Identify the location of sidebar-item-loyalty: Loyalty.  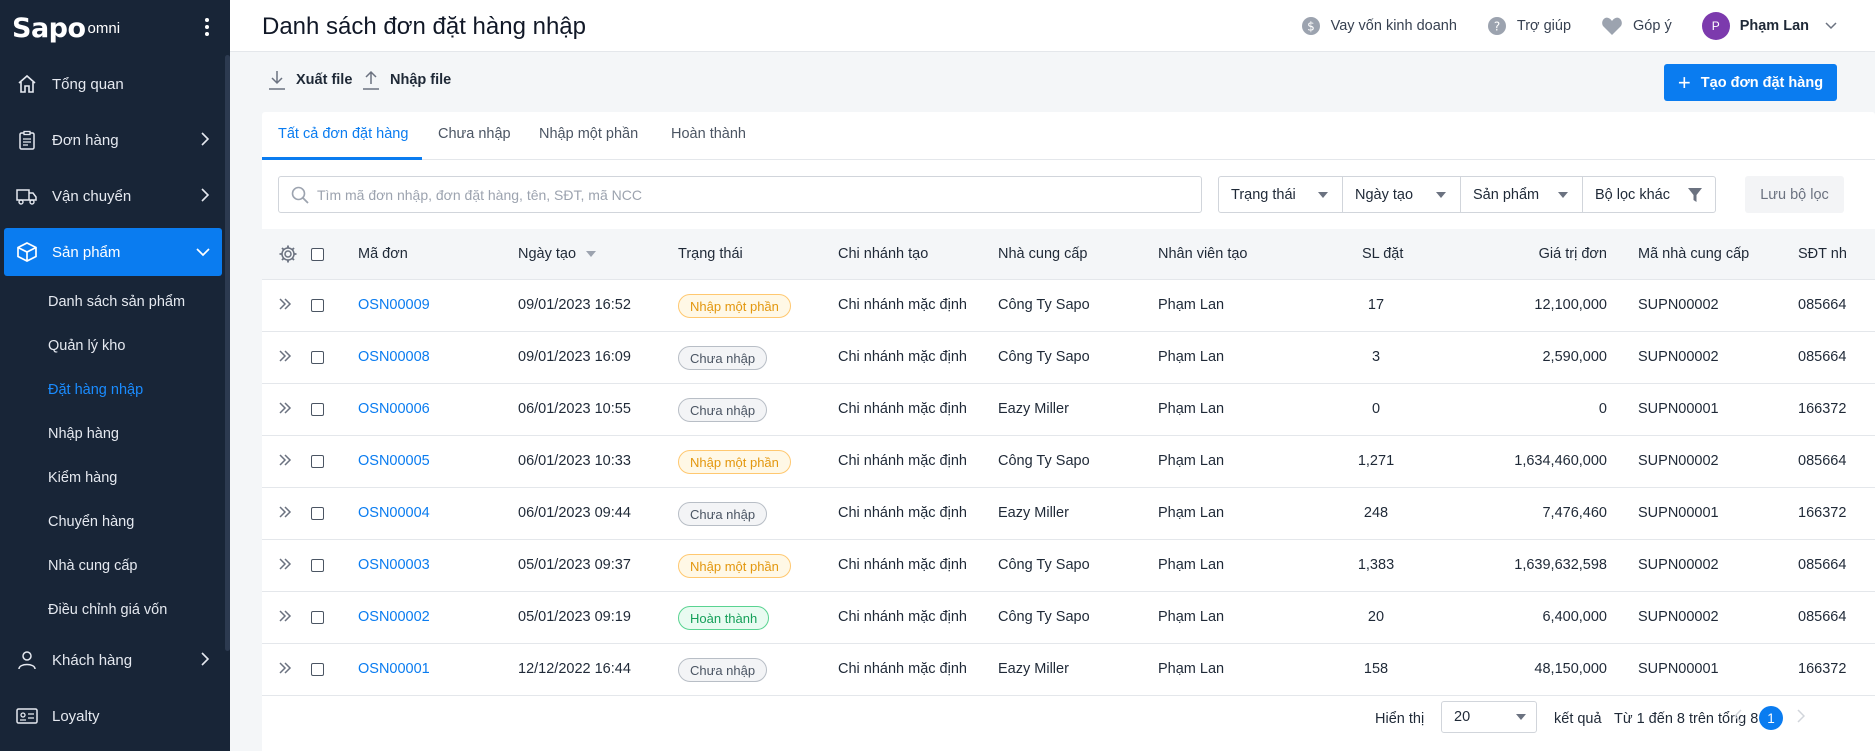
(115, 716).